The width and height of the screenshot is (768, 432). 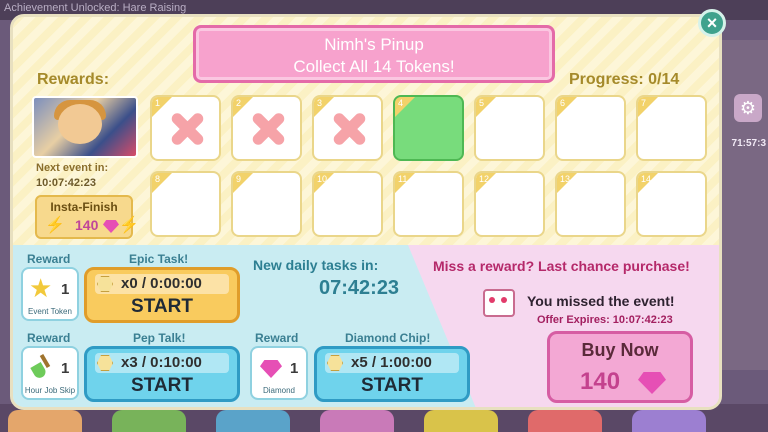 I want to click on diamond-chip-progress: x5 / 1:00:00, so click(x=392, y=363).